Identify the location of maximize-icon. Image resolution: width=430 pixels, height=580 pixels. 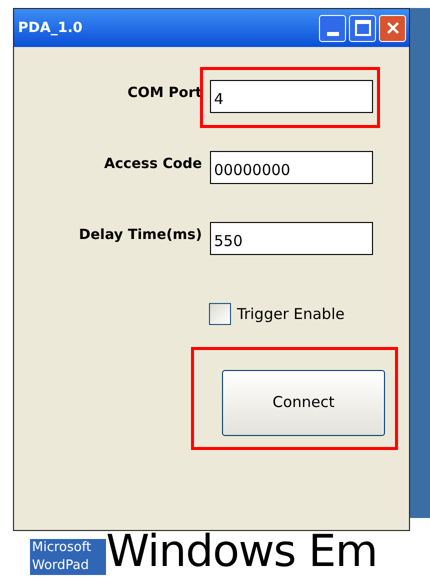
(362, 28).